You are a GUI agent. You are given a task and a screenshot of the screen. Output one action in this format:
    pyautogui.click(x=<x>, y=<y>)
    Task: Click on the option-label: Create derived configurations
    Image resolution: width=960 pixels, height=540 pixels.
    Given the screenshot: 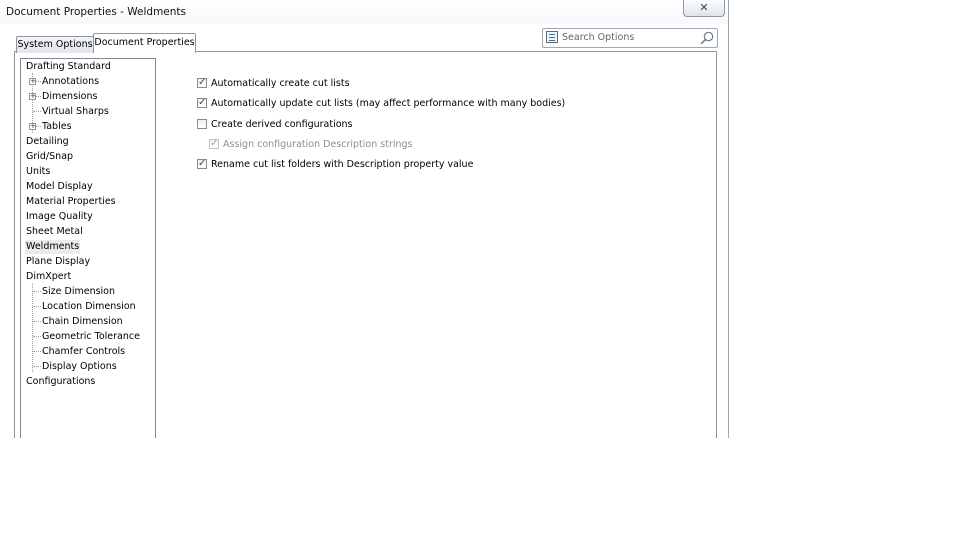 What is the action you would take?
    pyautogui.click(x=282, y=124)
    